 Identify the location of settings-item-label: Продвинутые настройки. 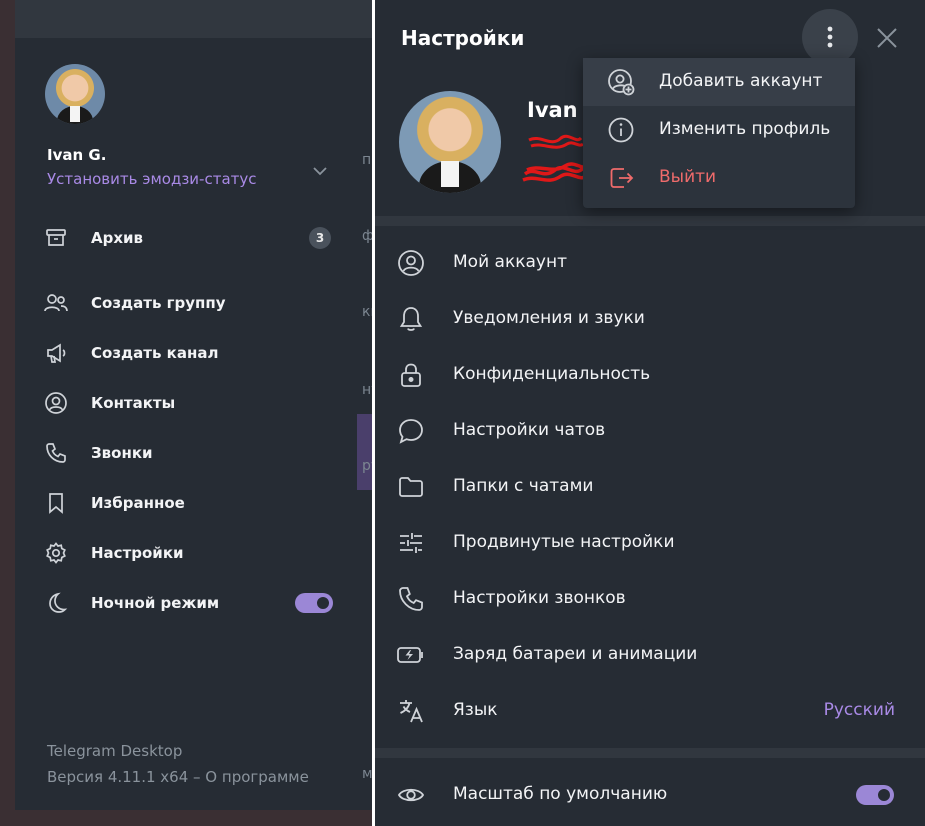
(564, 542).